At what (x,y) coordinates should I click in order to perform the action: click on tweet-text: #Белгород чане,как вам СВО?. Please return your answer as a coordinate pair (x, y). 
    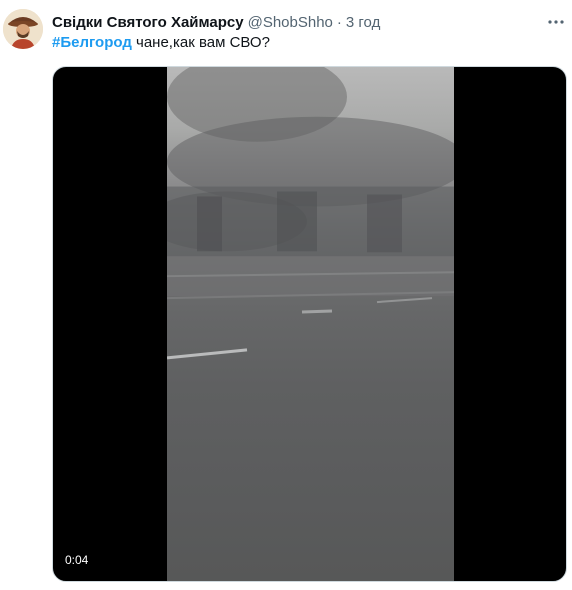
    Looking at the image, I should click on (161, 42).